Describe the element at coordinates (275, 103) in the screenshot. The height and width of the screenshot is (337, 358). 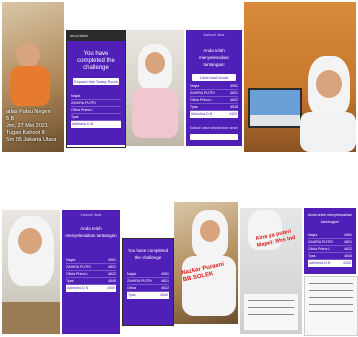
I see `laptop-screen` at that location.